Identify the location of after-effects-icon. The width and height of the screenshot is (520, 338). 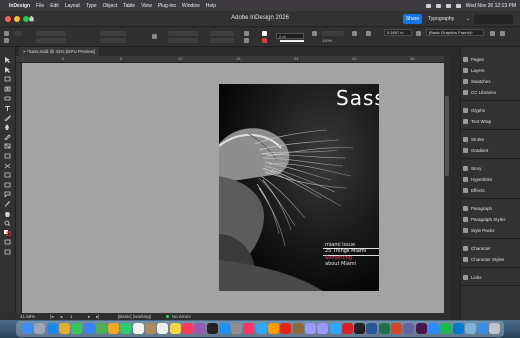
(323, 328).